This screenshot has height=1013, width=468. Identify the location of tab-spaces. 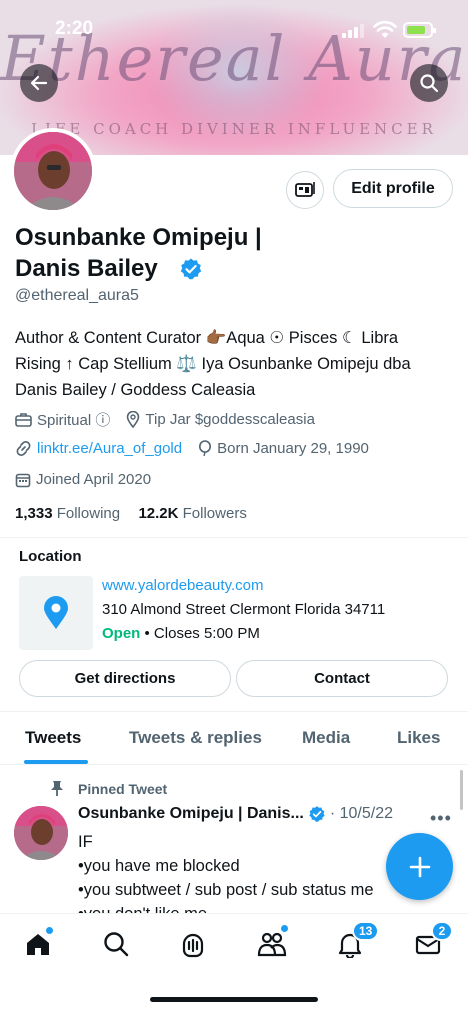
(193, 944).